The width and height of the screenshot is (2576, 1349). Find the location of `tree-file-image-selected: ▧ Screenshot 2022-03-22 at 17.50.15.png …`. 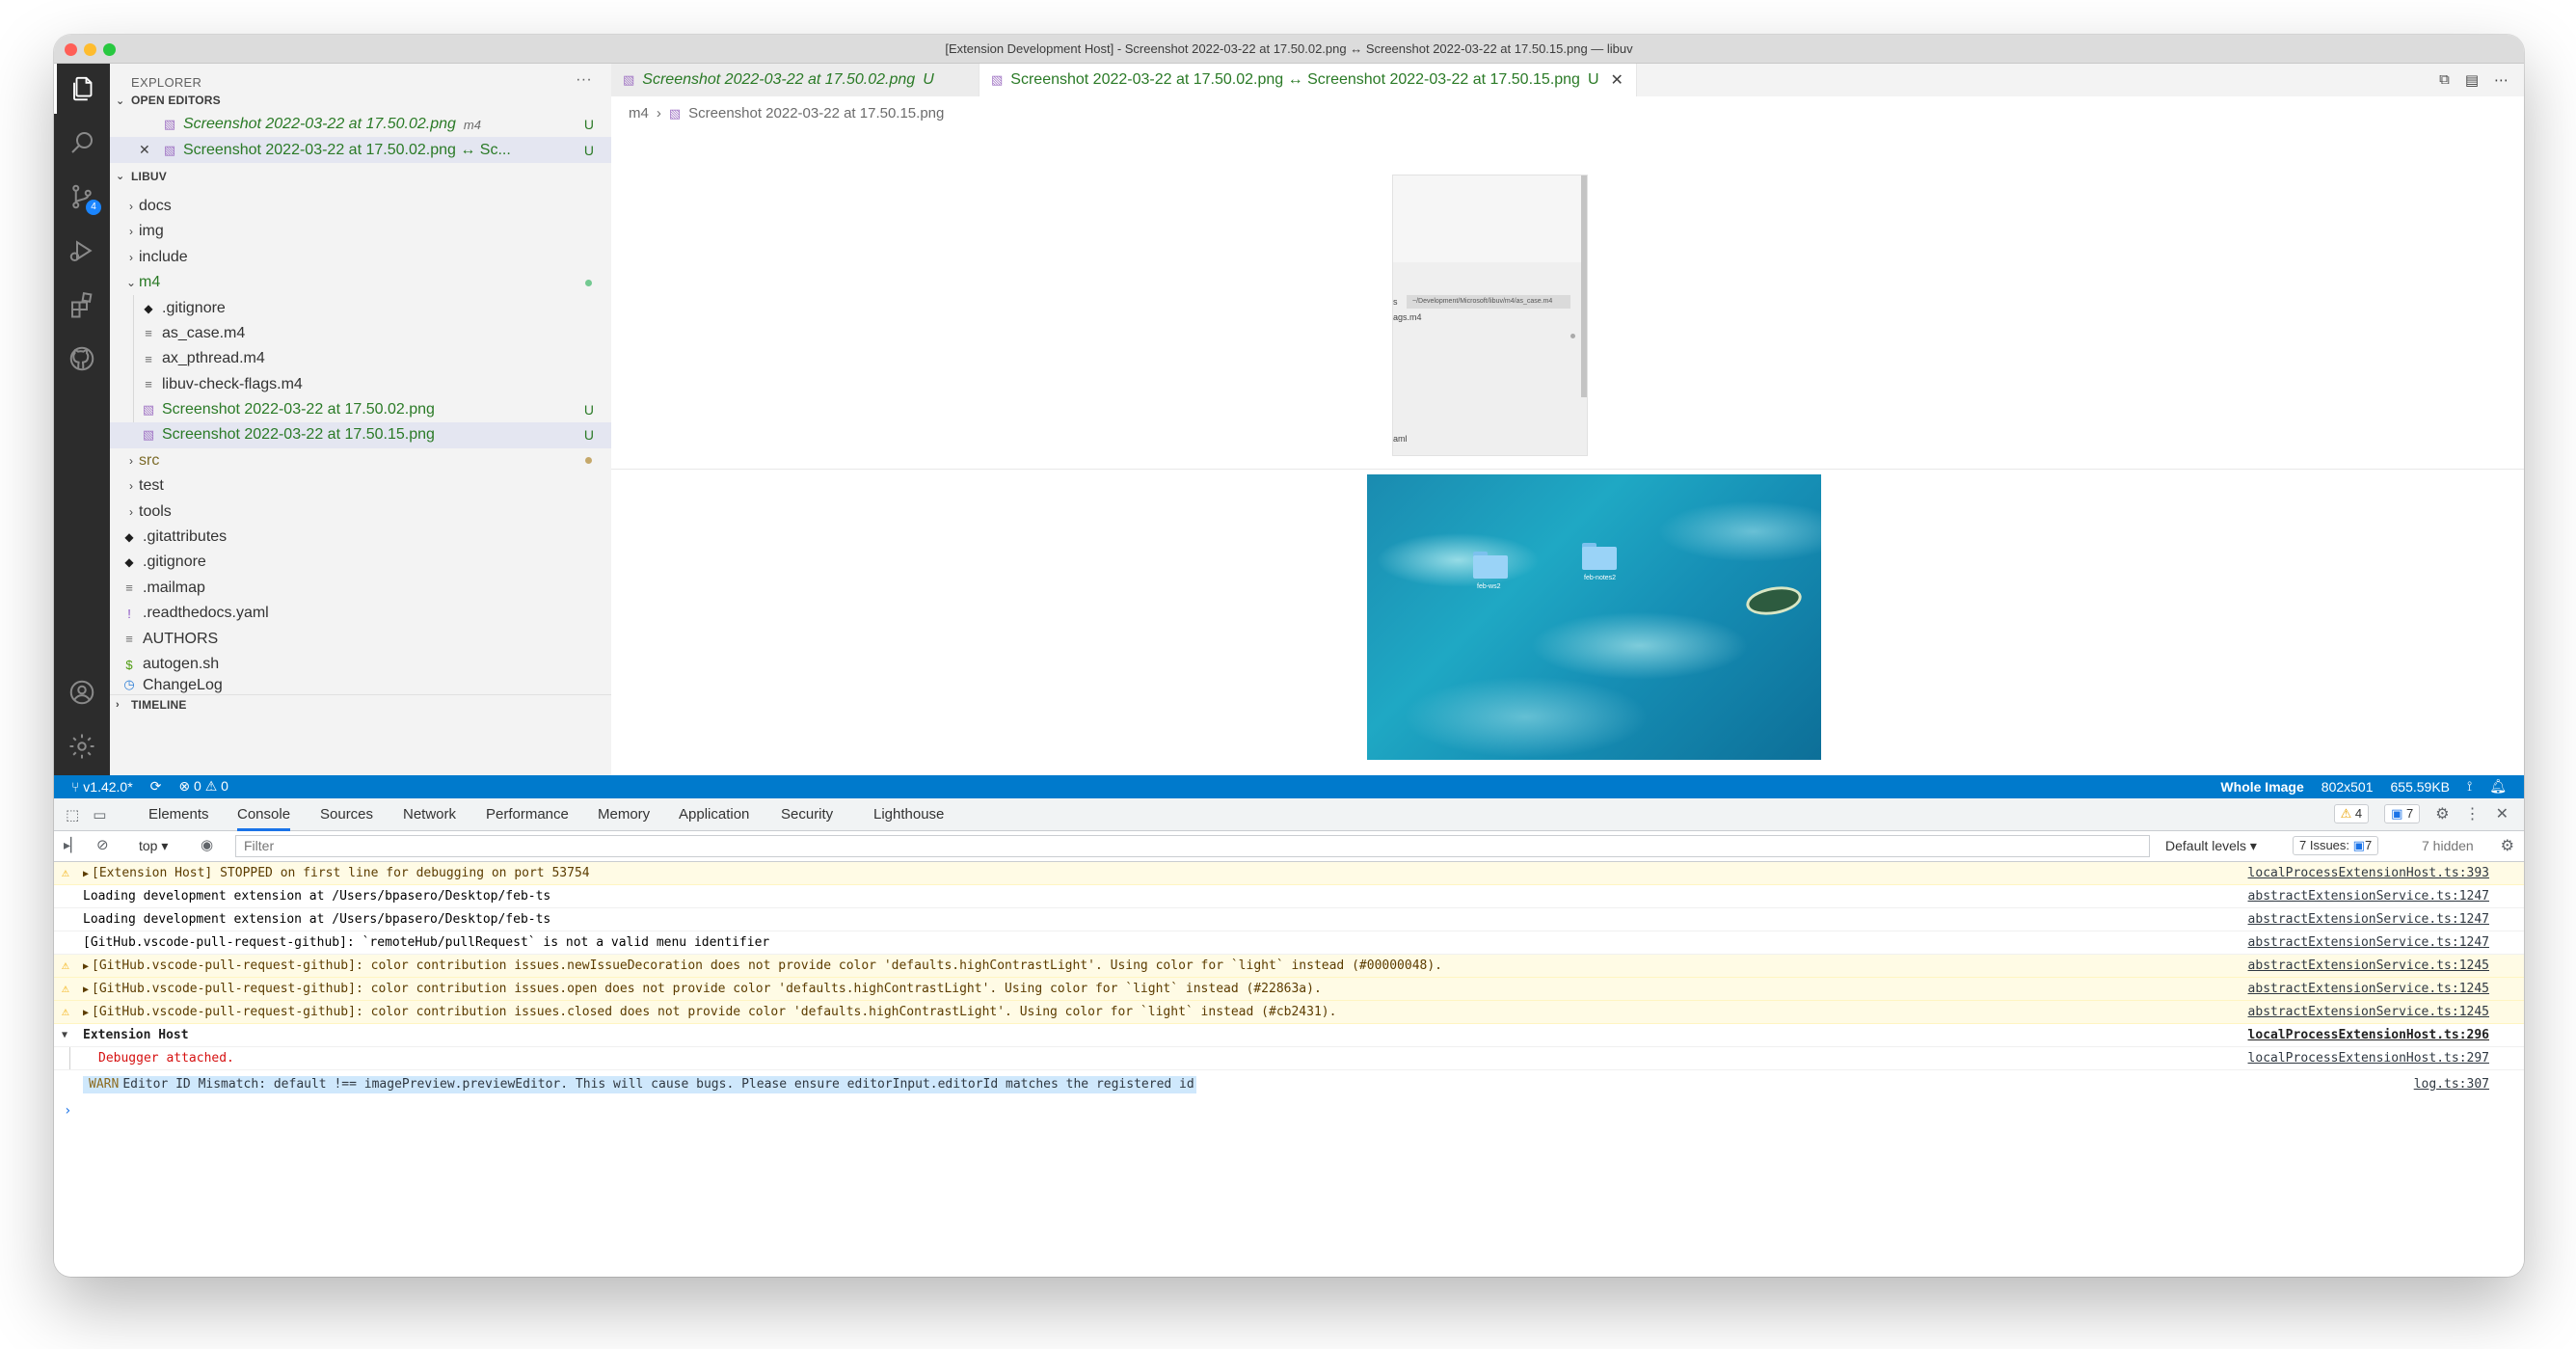

tree-file-image-selected: ▧ Screenshot 2022-03-22 at 17.50.15.png … is located at coordinates (361, 435).